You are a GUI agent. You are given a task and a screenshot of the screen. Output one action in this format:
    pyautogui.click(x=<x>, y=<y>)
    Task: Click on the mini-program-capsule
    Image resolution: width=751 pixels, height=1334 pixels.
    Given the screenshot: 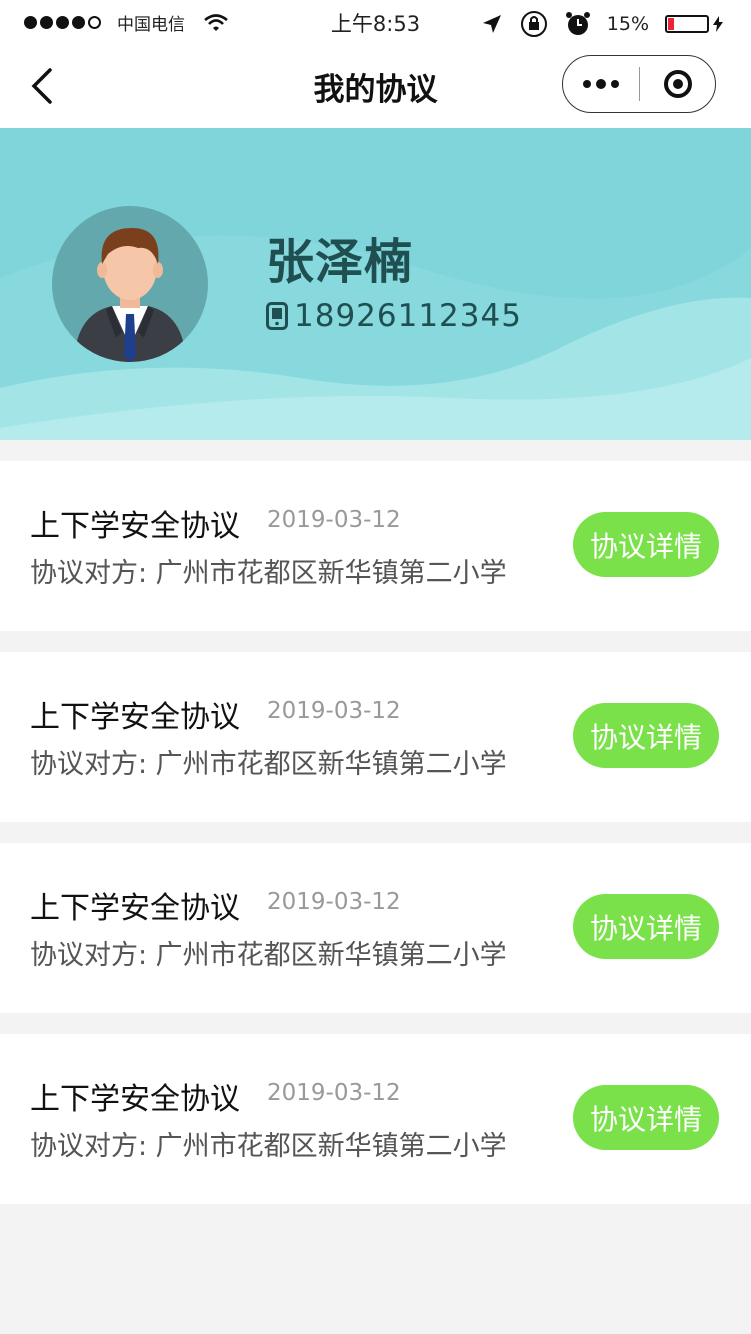 What is the action you would take?
    pyautogui.click(x=639, y=84)
    